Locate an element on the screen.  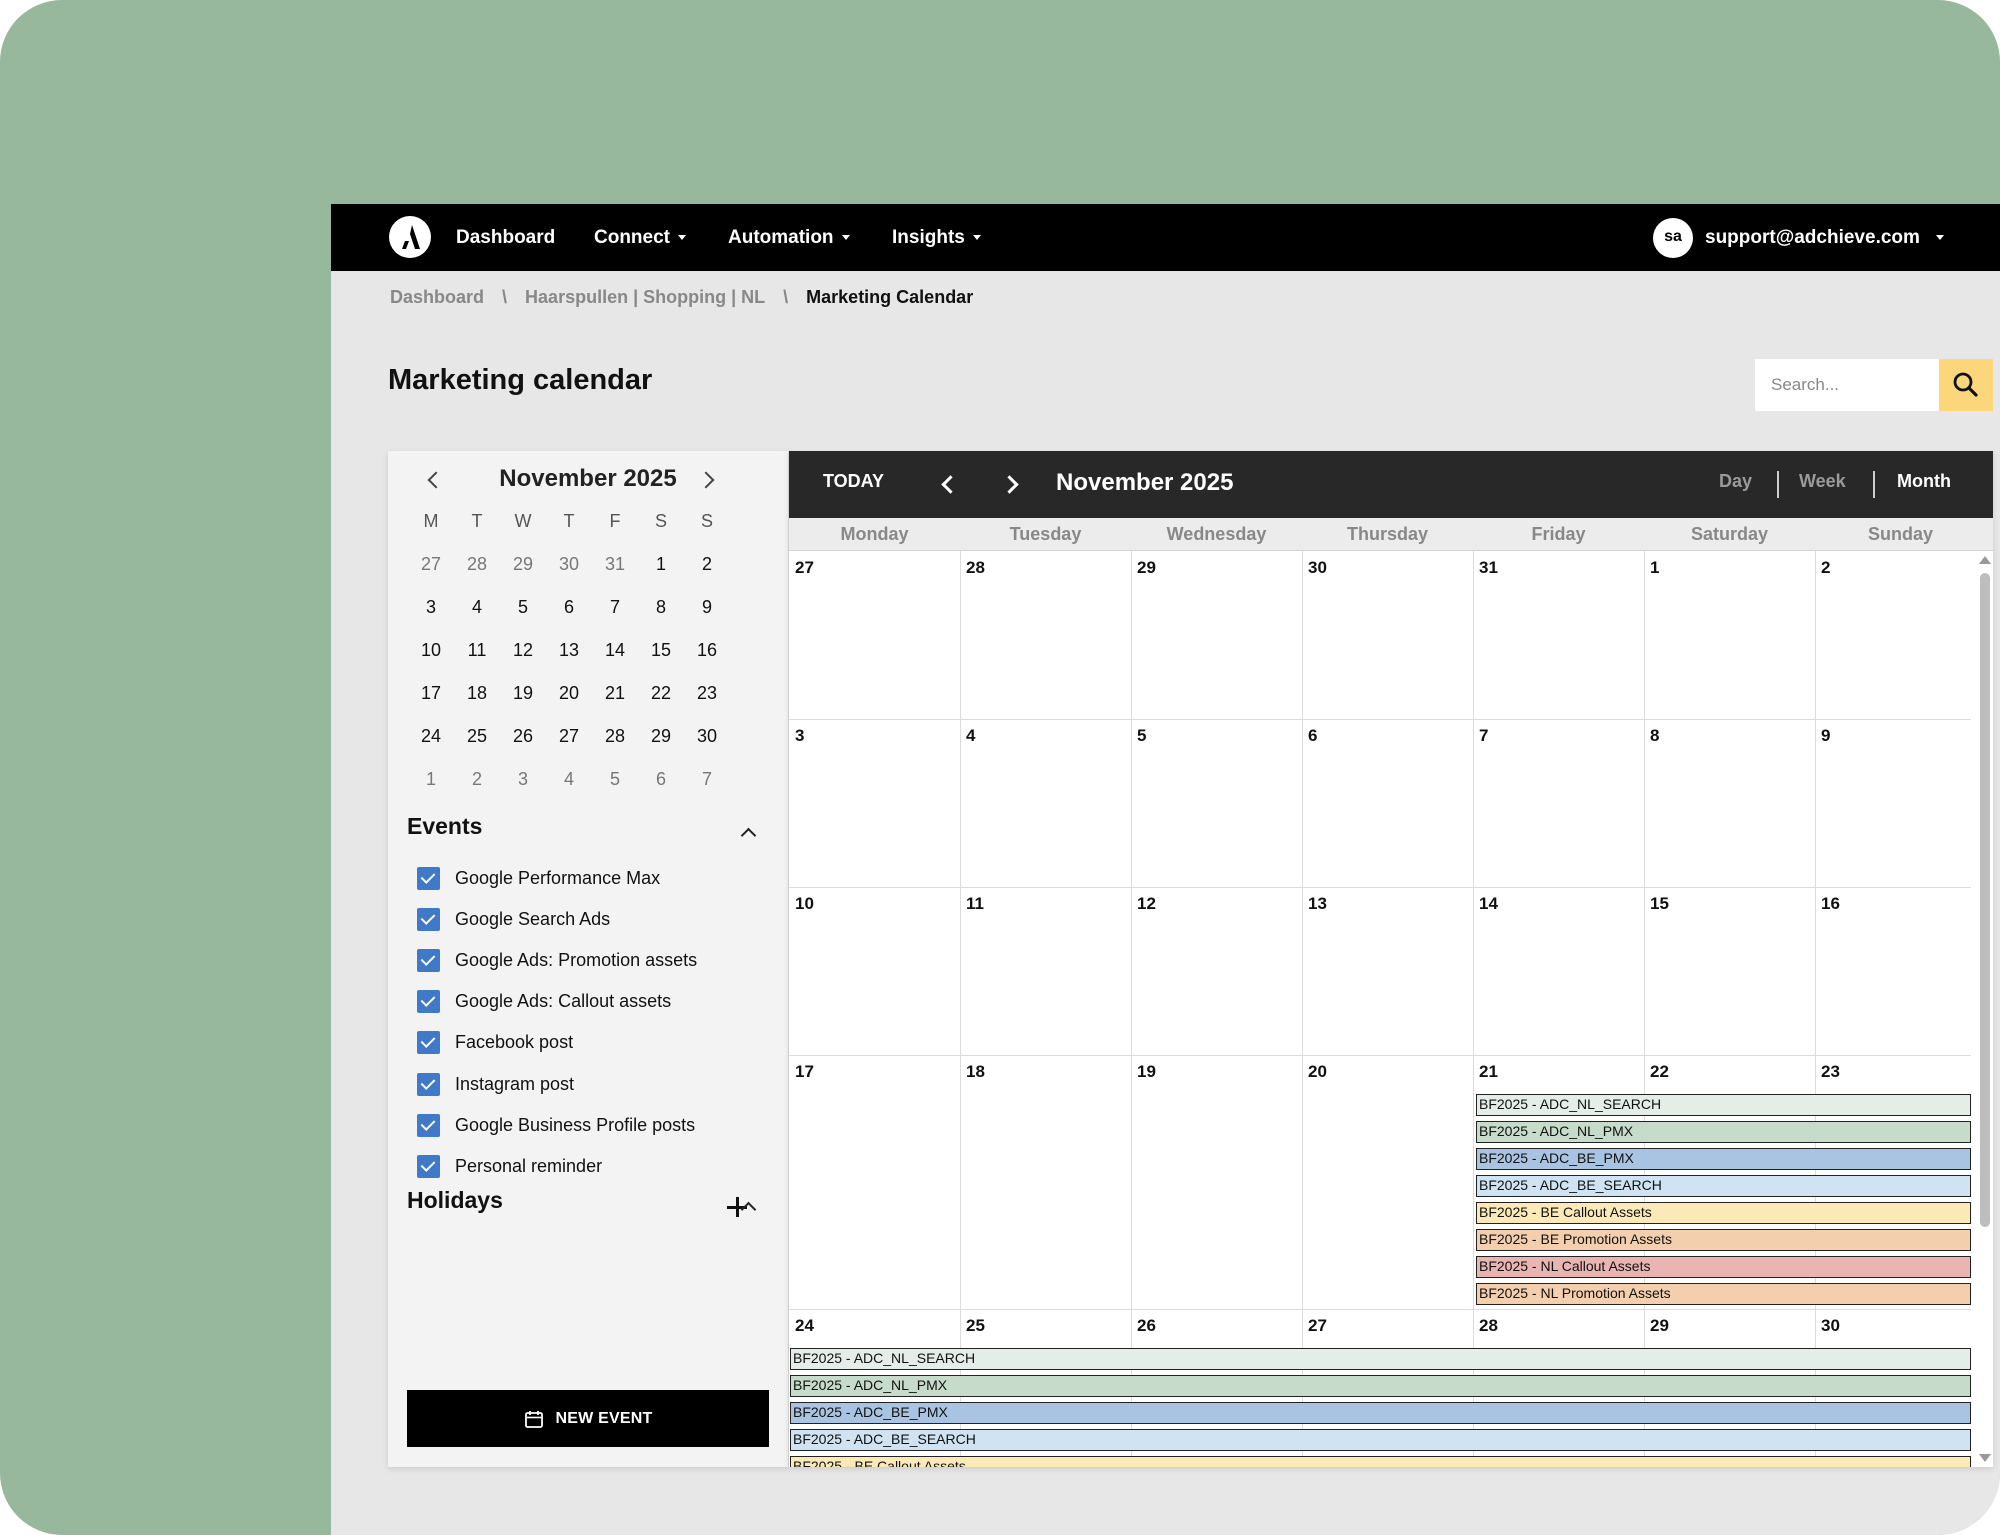
mini-day: 16 is located at coordinates (707, 650).